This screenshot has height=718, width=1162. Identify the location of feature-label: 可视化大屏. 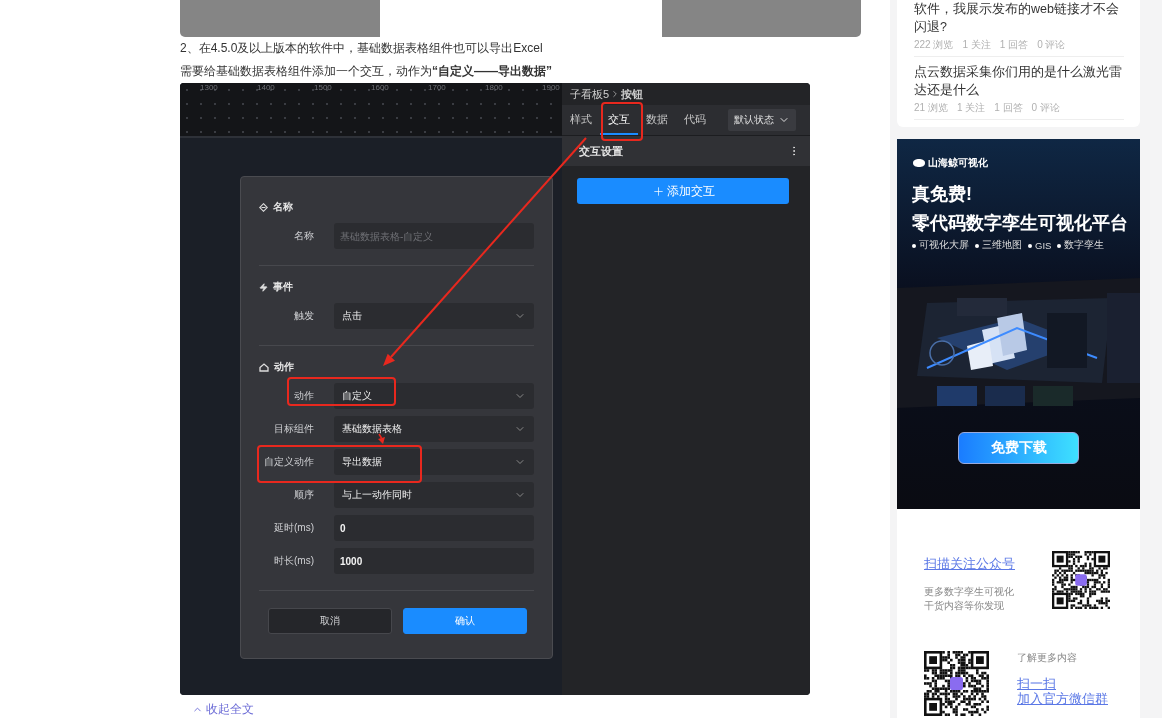
(944, 245).